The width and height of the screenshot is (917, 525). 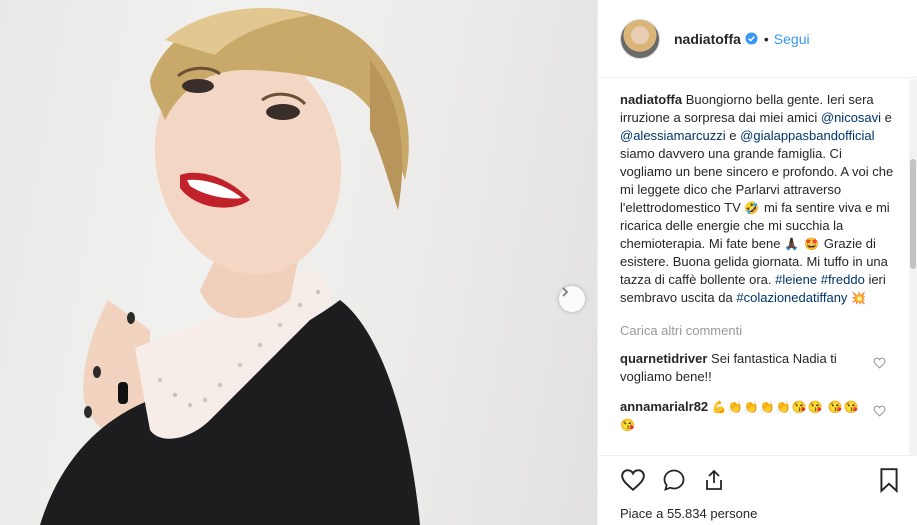 What do you see at coordinates (751, 38) in the screenshot?
I see `verified-badge-icon` at bounding box center [751, 38].